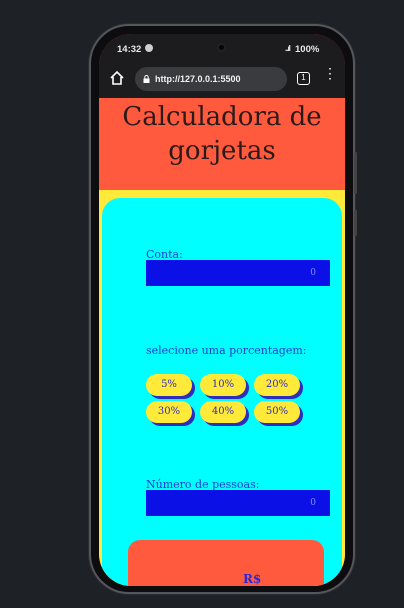 The image size is (404, 608). I want to click on tip-5-button: 5%, so click(169, 385).